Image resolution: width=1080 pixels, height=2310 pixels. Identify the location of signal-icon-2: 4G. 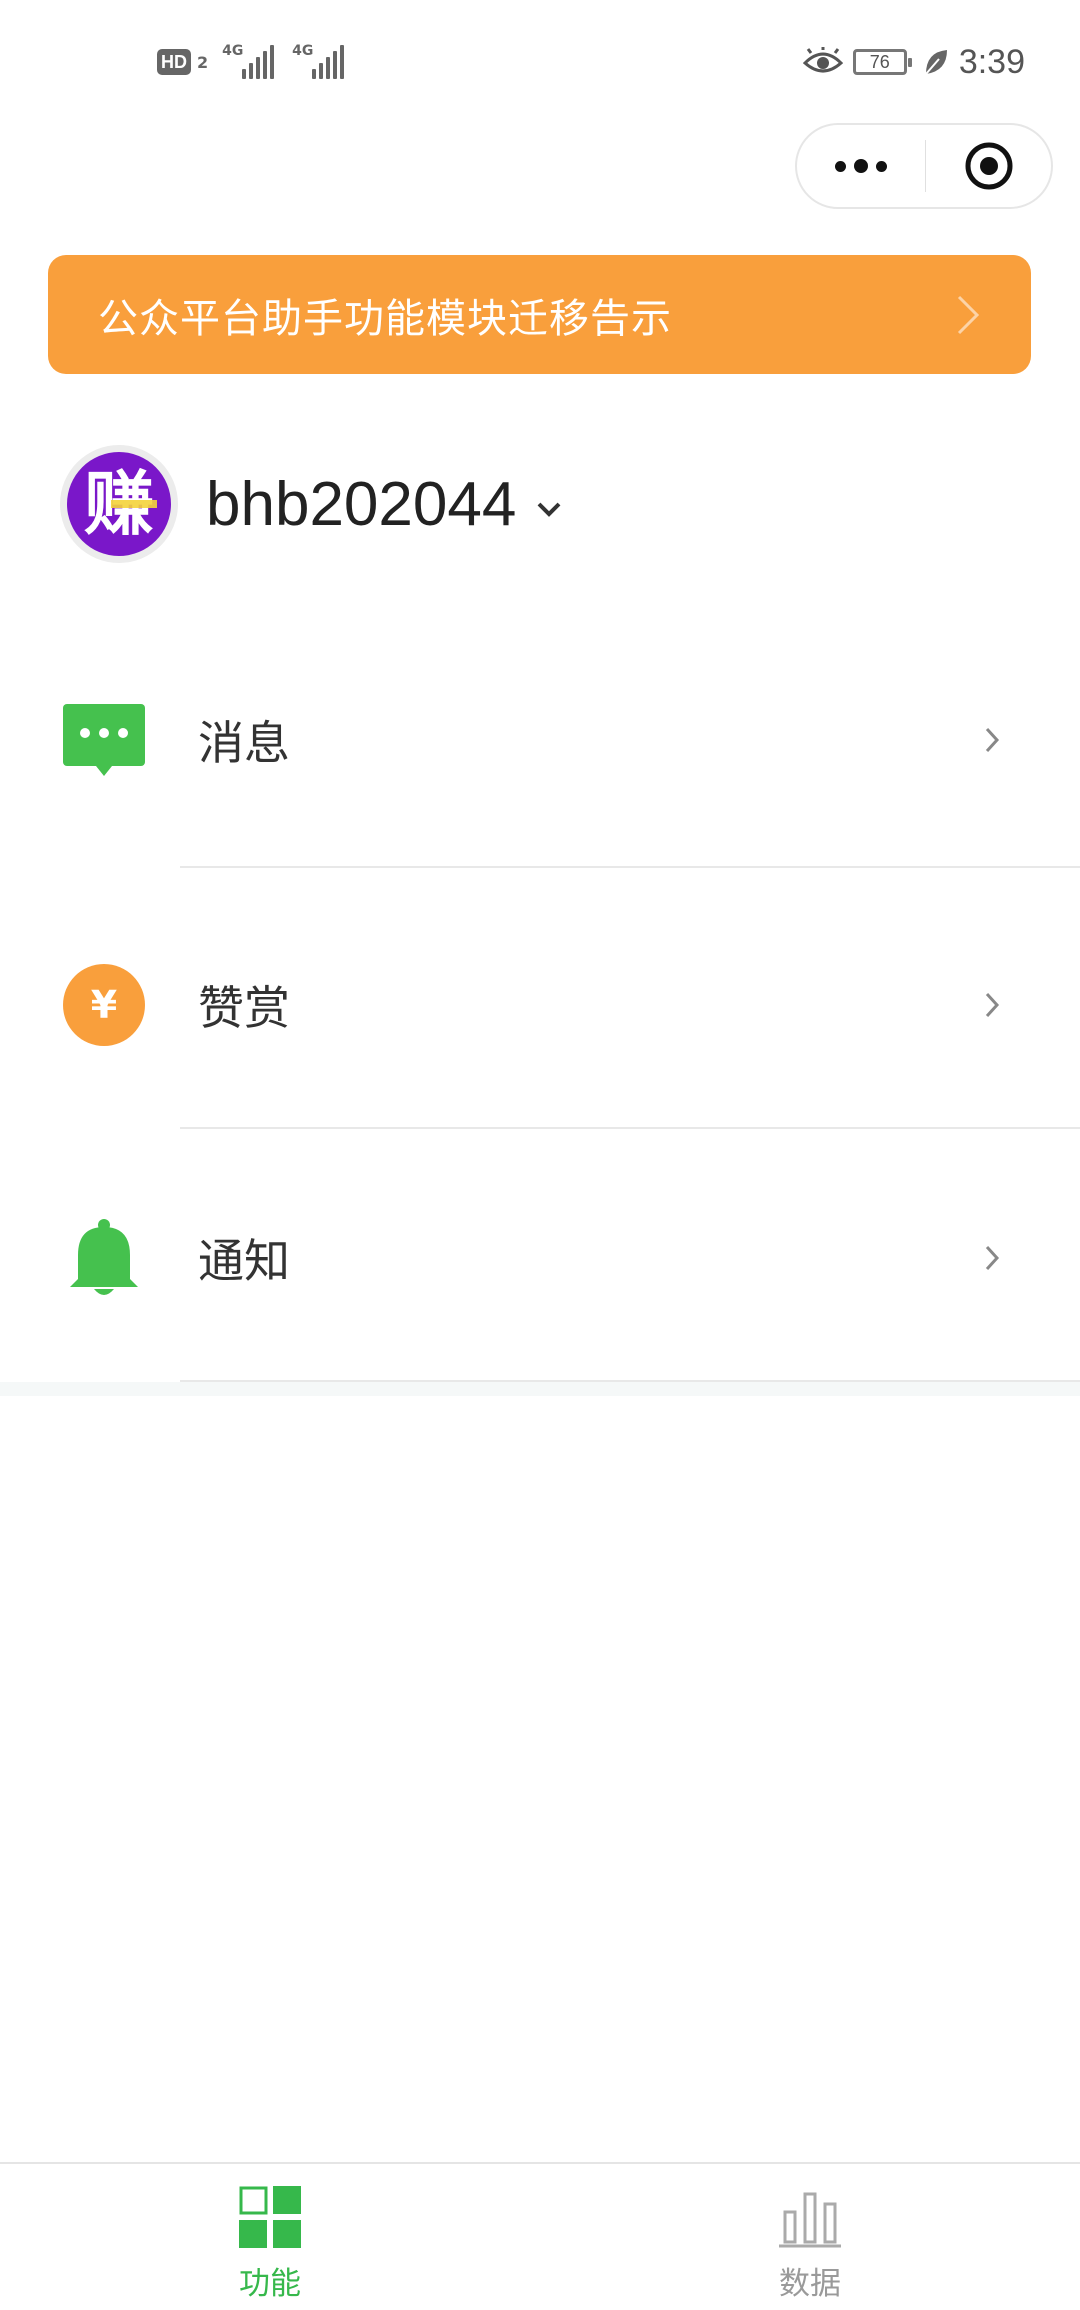
(318, 61).